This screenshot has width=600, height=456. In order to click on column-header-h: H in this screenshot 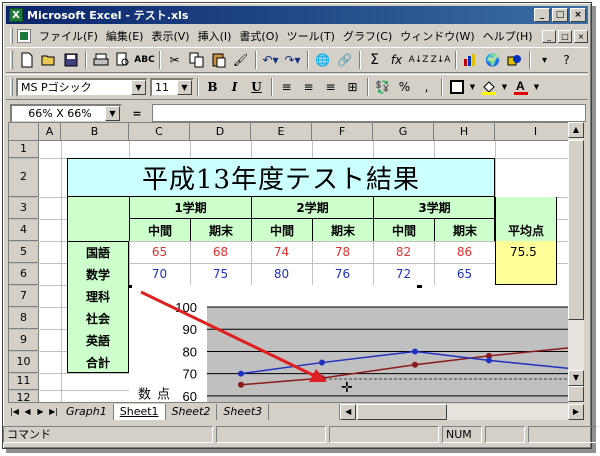, I will do `click(464, 132)`.